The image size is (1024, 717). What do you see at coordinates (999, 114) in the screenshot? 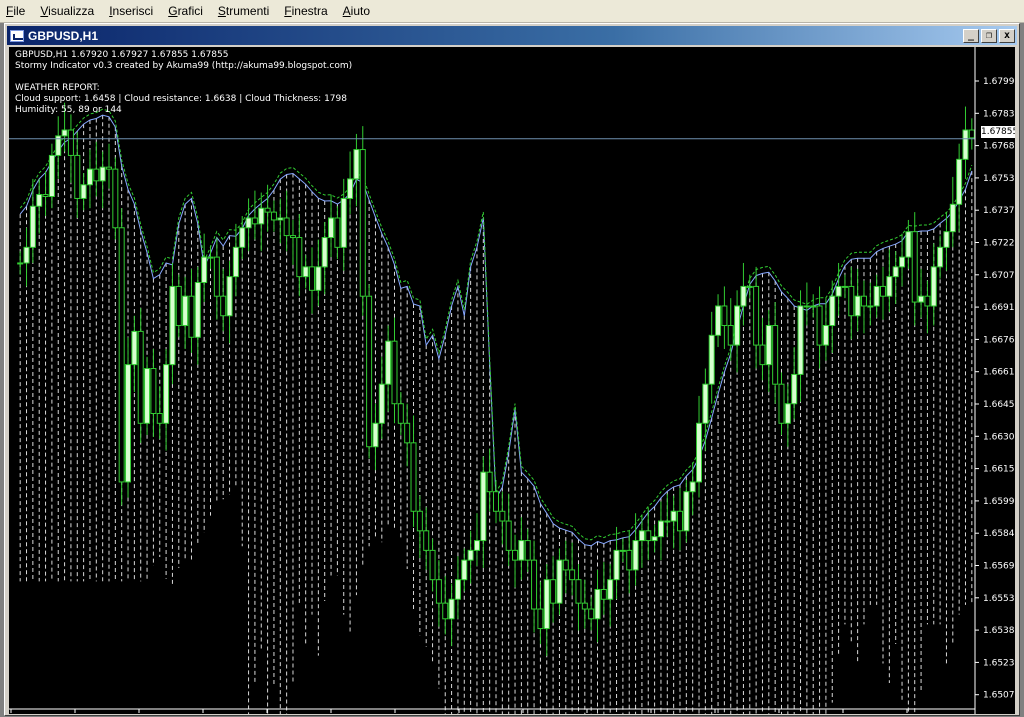
I see `price-tick-label: 1.67835` at bounding box center [999, 114].